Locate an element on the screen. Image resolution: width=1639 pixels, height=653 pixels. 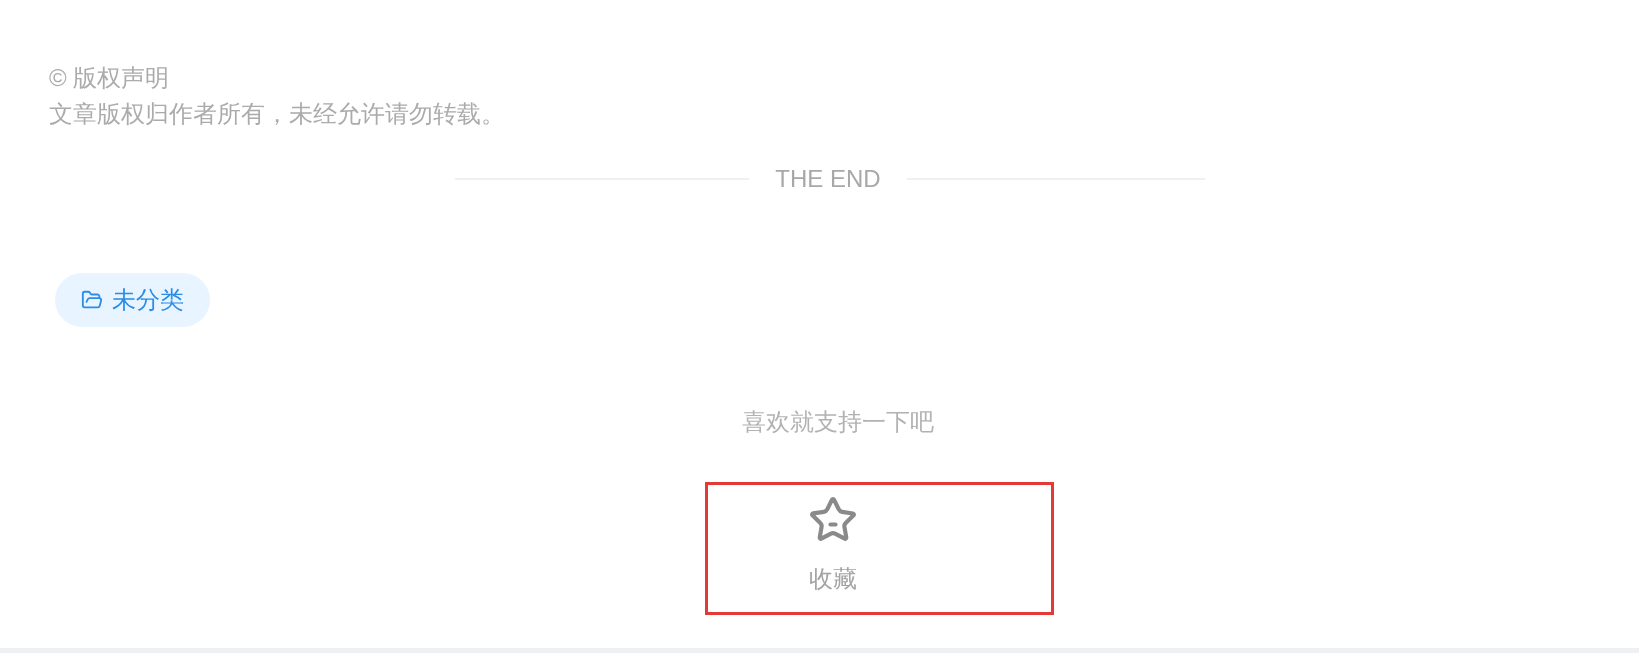
support-prompt: 喜欢就支持一下吧 is located at coordinates (838, 422).